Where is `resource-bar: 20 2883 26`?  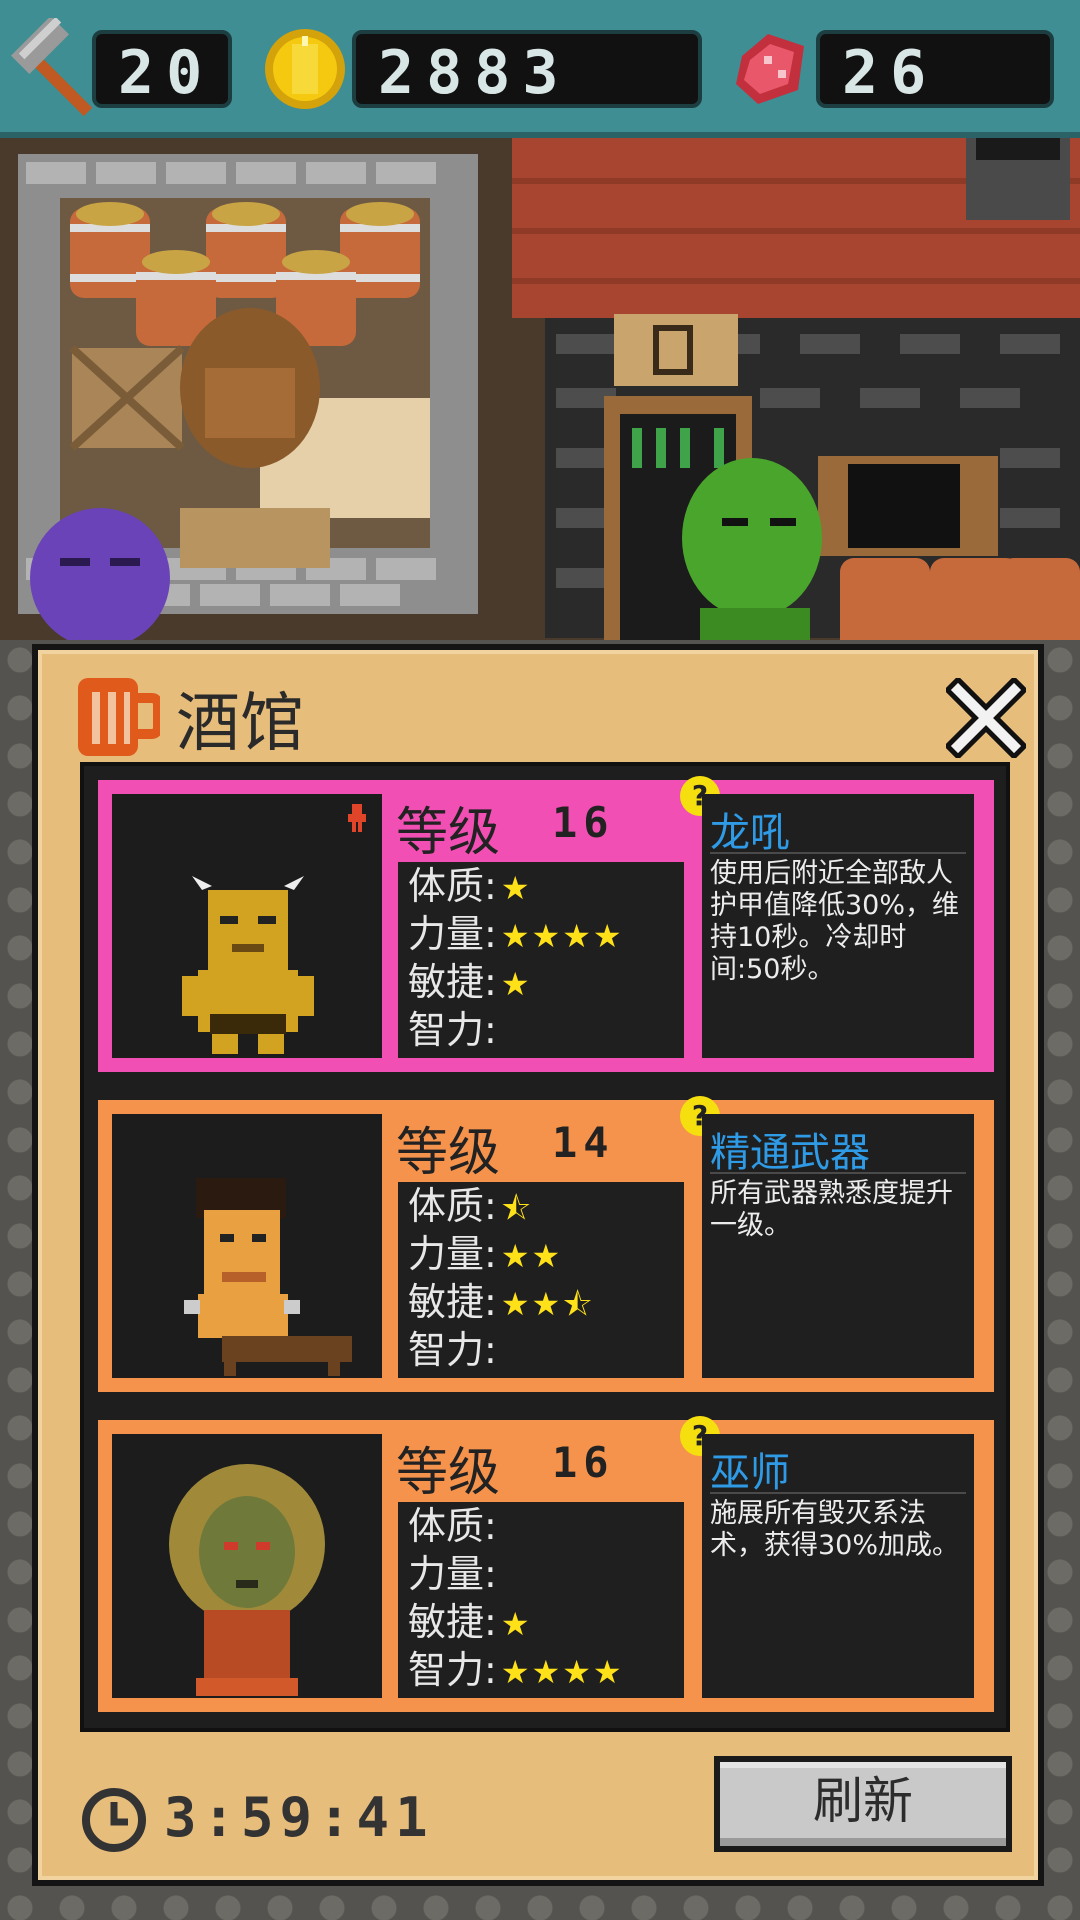
resource-bar: 20 2883 26 is located at coordinates (540, 69).